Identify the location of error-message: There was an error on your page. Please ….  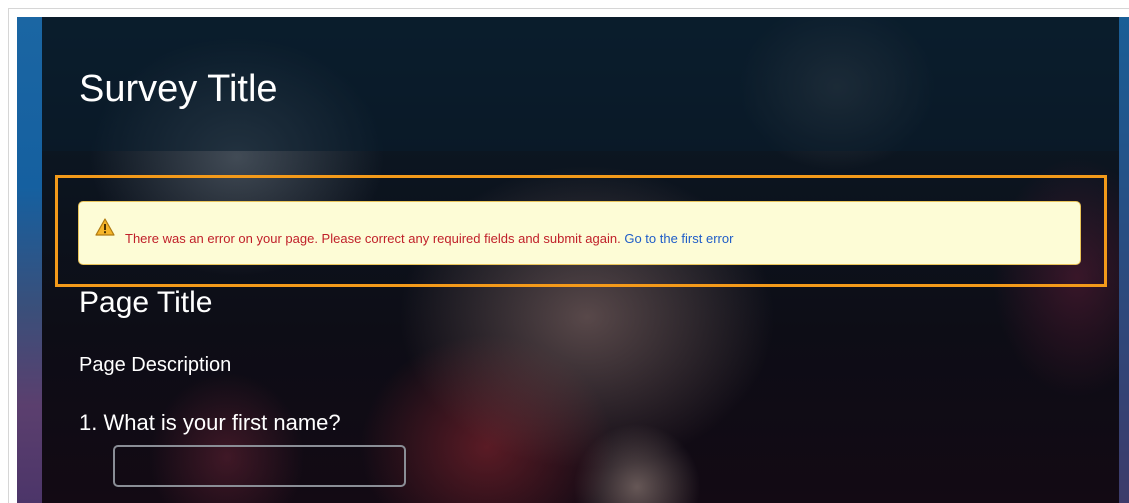
(373, 238).